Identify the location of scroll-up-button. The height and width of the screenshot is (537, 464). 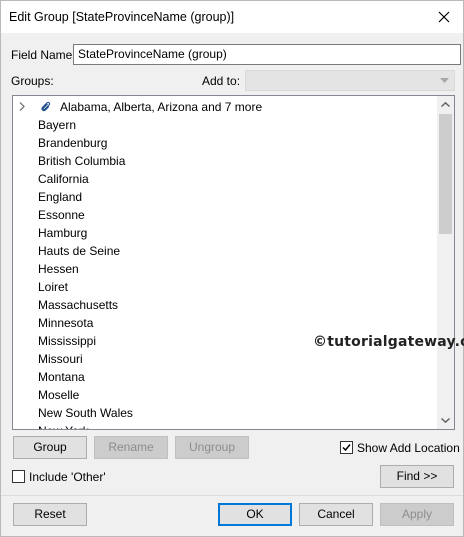
(445, 104).